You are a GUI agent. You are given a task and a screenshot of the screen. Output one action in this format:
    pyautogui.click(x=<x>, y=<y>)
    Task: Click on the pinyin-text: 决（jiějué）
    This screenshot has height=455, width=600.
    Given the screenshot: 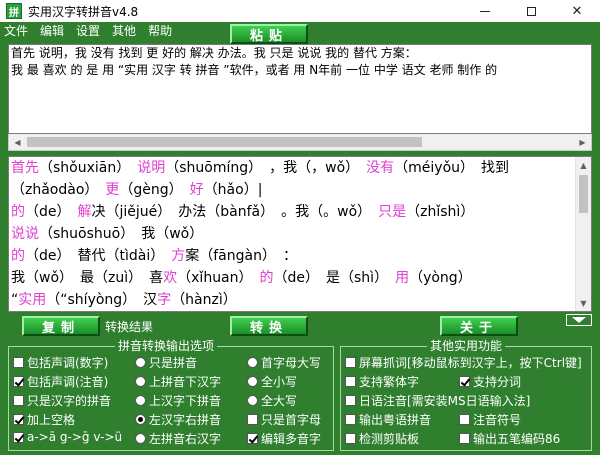 What is the action you would take?
    pyautogui.click(x=128, y=212)
    